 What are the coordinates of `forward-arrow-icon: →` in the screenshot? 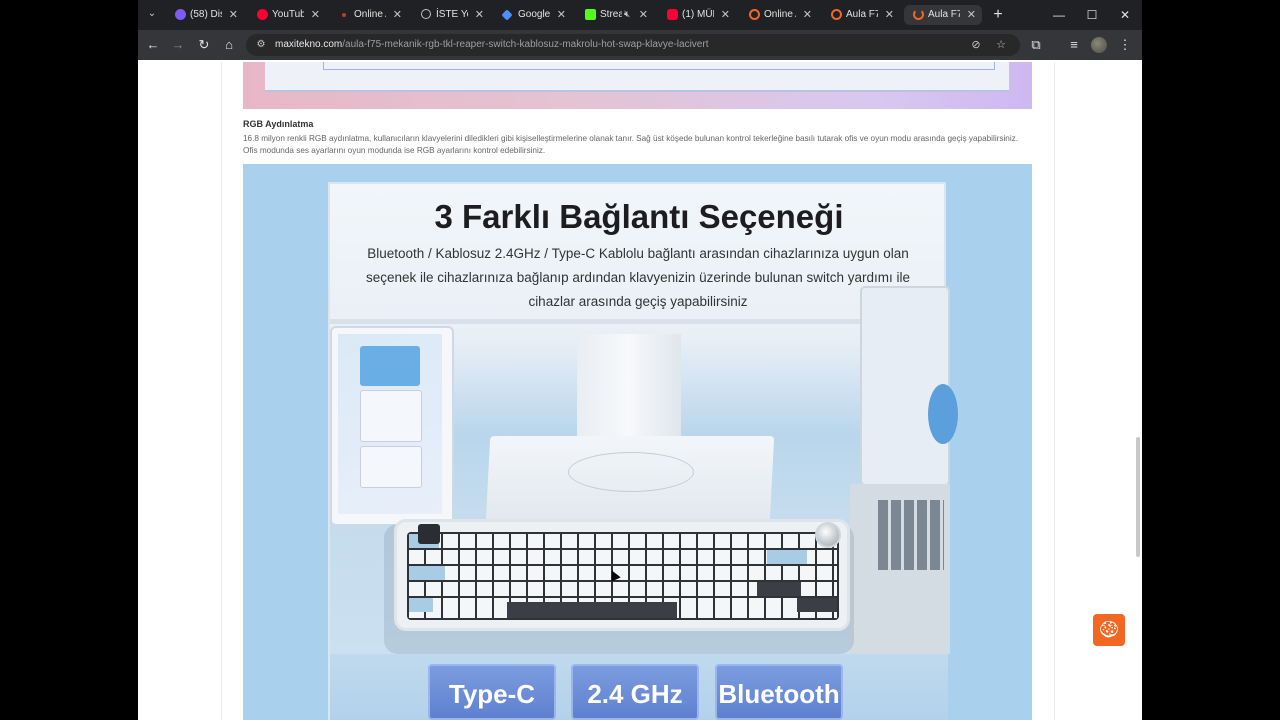 It's located at (178, 45).